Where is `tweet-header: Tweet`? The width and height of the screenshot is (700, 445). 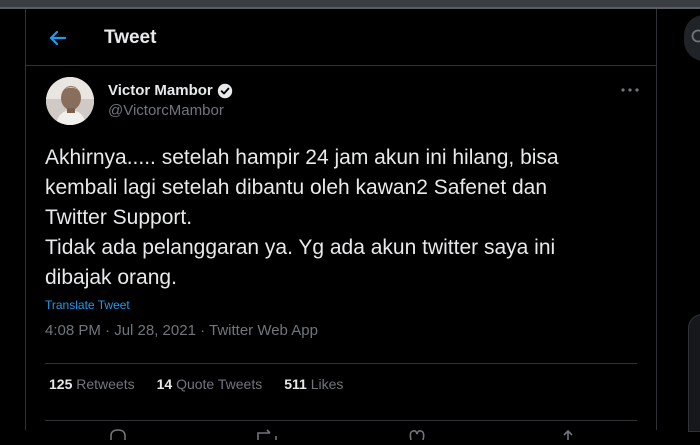
tweet-header: Tweet is located at coordinates (341, 37).